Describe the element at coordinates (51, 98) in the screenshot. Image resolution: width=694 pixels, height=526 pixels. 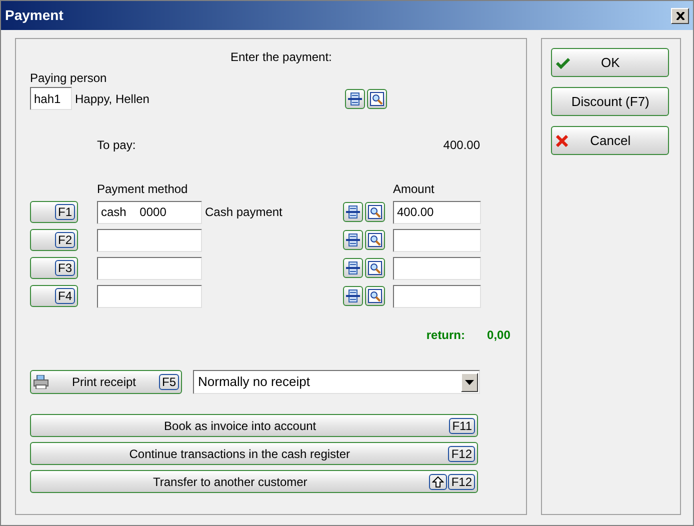
I see `code-field: hah1` at that location.